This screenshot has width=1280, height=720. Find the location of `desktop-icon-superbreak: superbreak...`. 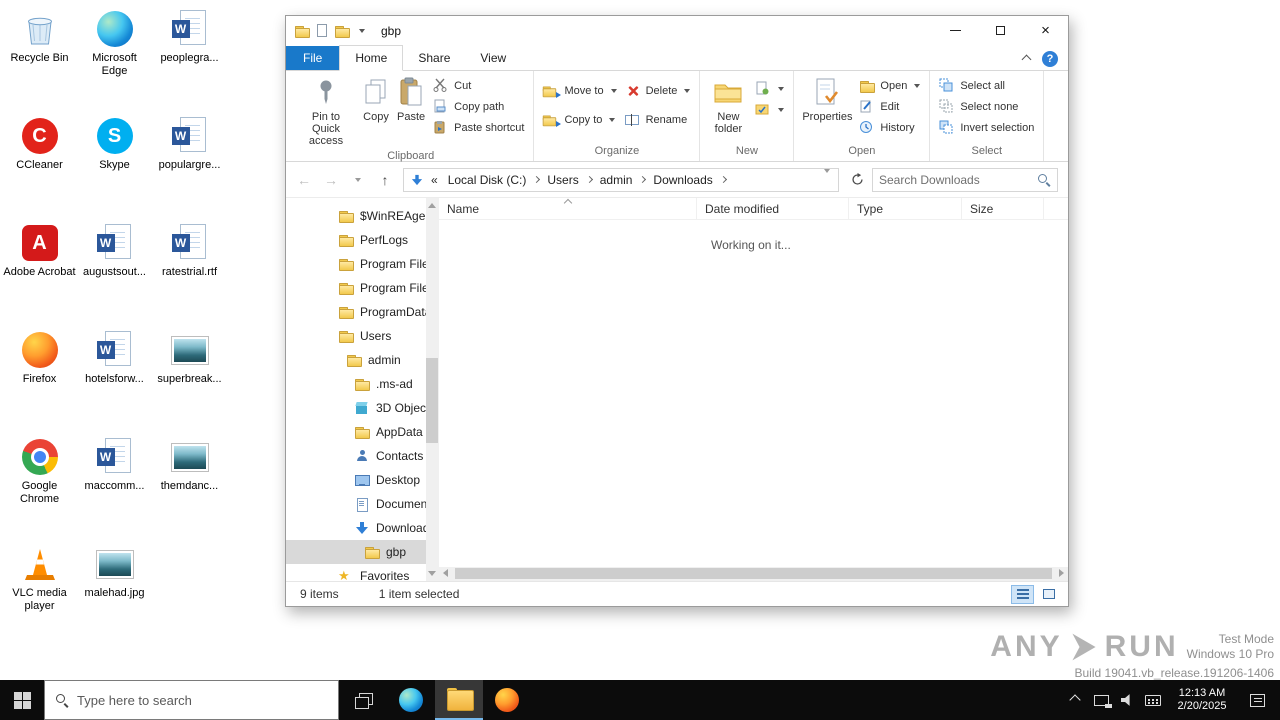

desktop-icon-superbreak: superbreak... is located at coordinates (189, 380).